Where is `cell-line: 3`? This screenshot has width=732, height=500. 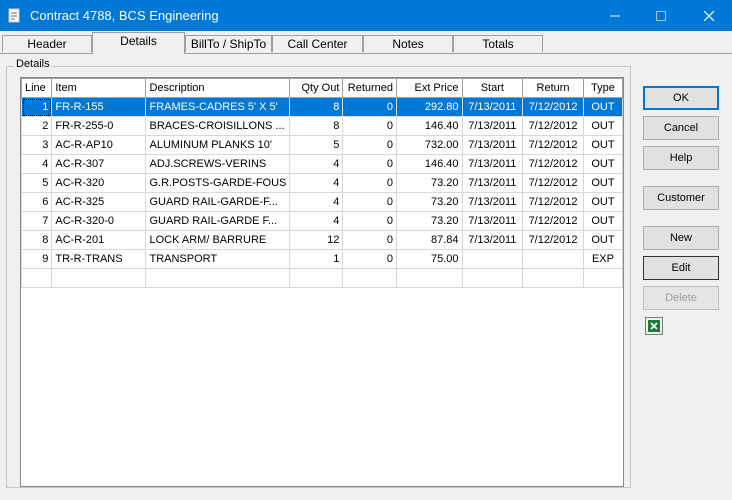
cell-line: 3 is located at coordinates (36, 145).